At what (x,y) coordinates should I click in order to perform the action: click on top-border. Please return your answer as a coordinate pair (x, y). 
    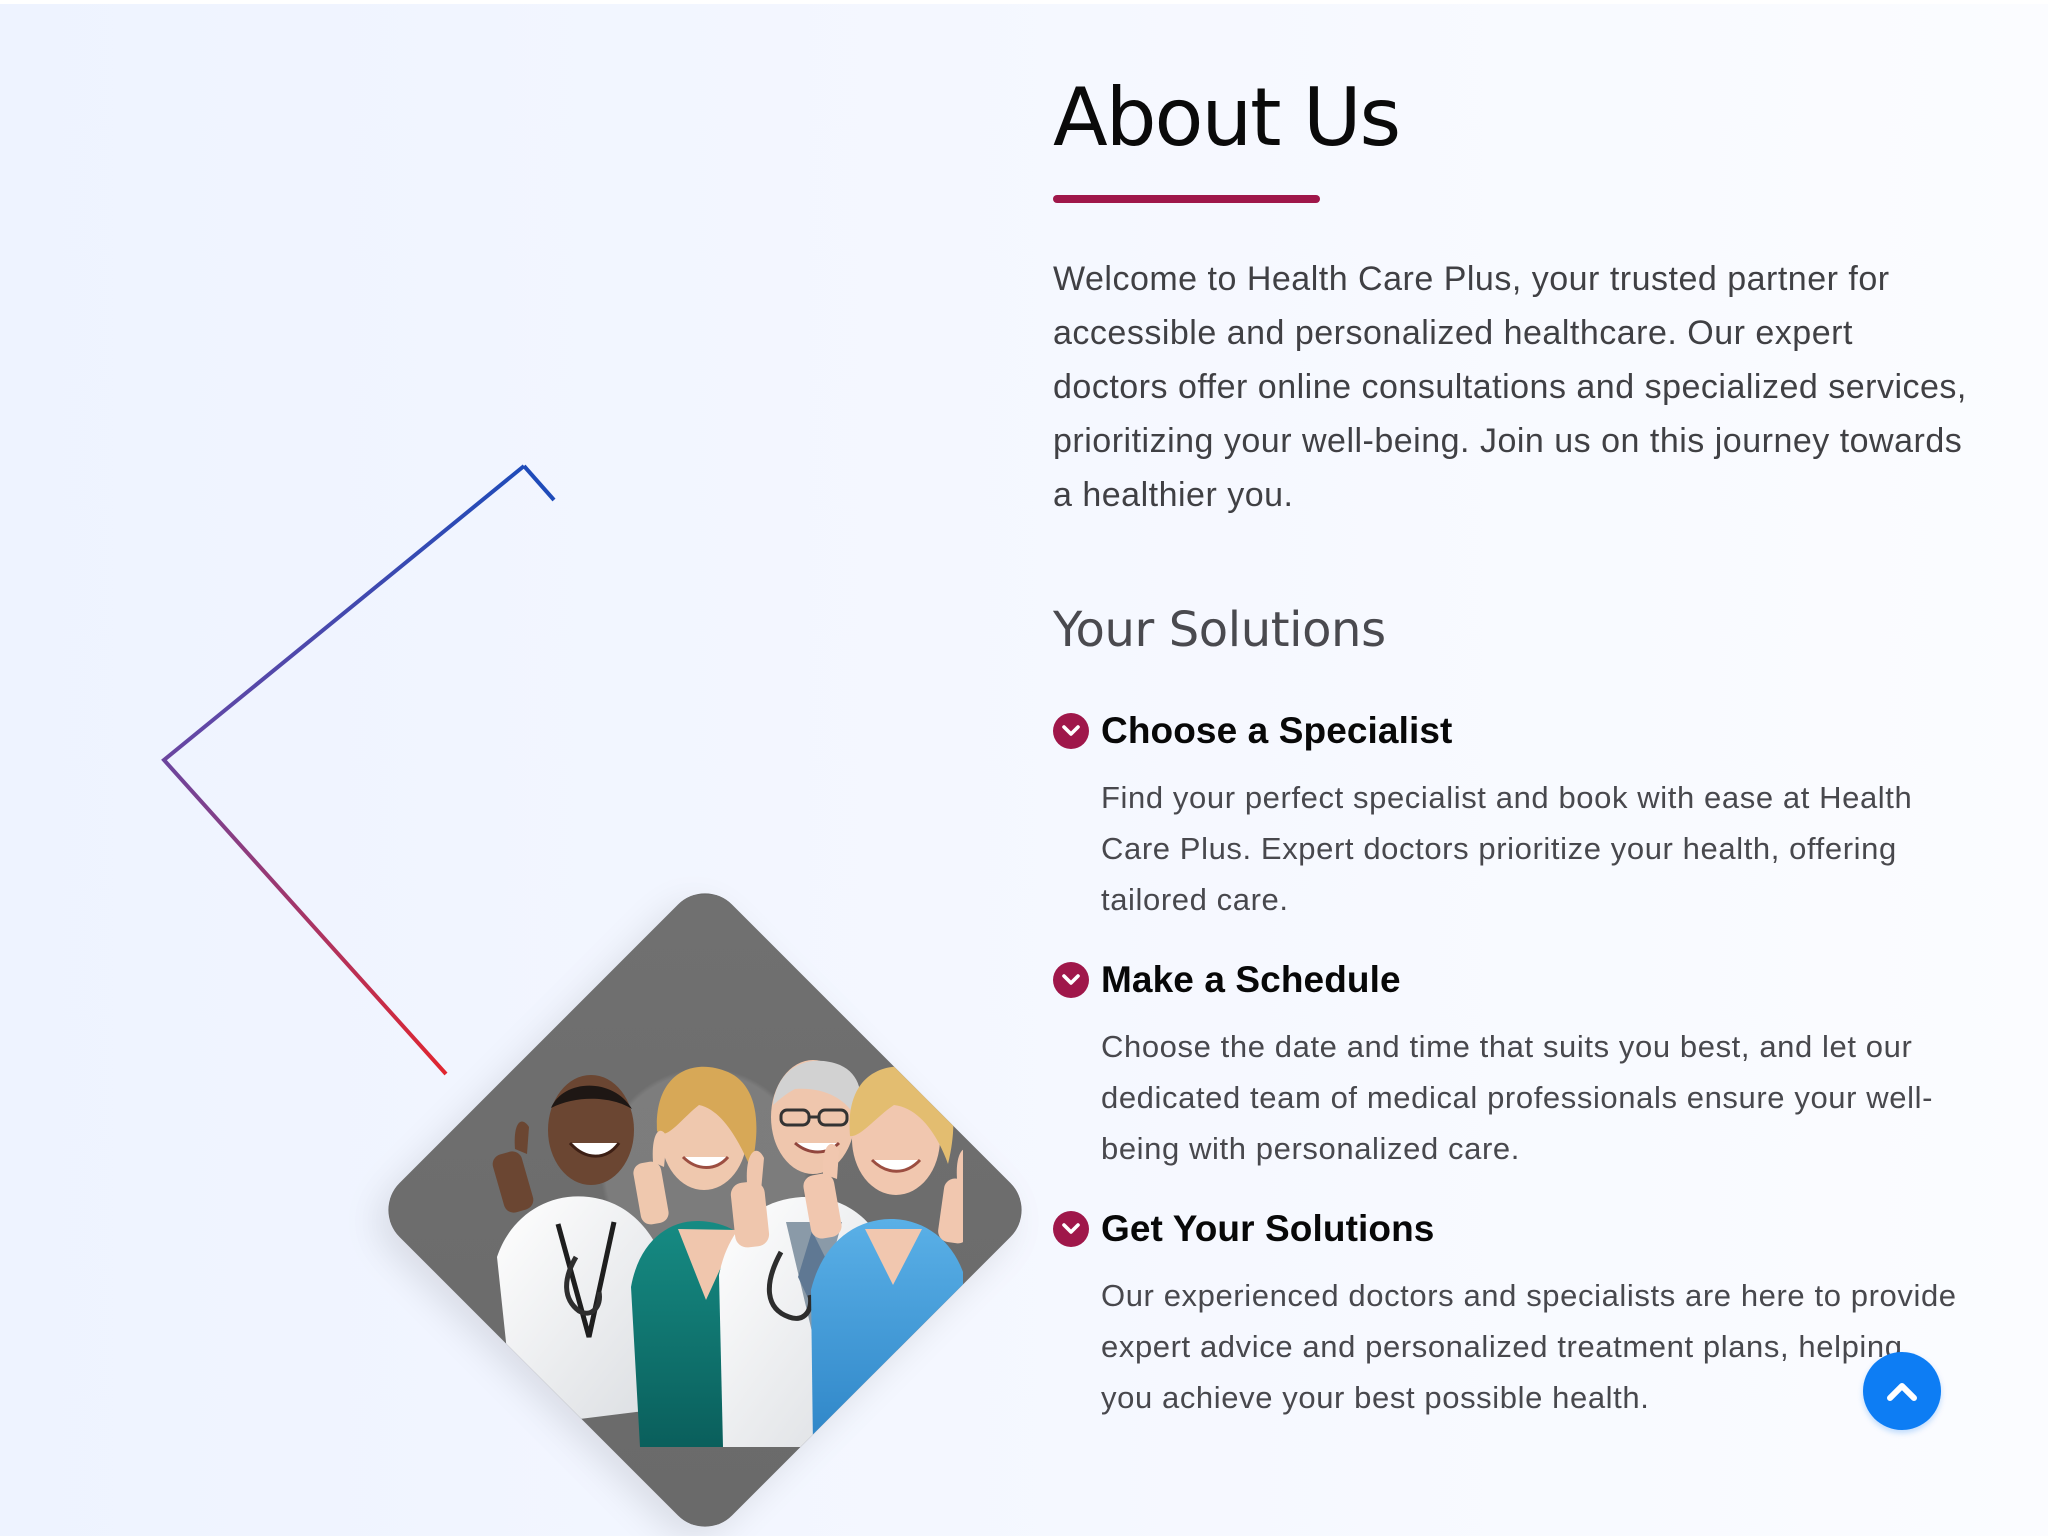
    Looking at the image, I should click on (1024, 2).